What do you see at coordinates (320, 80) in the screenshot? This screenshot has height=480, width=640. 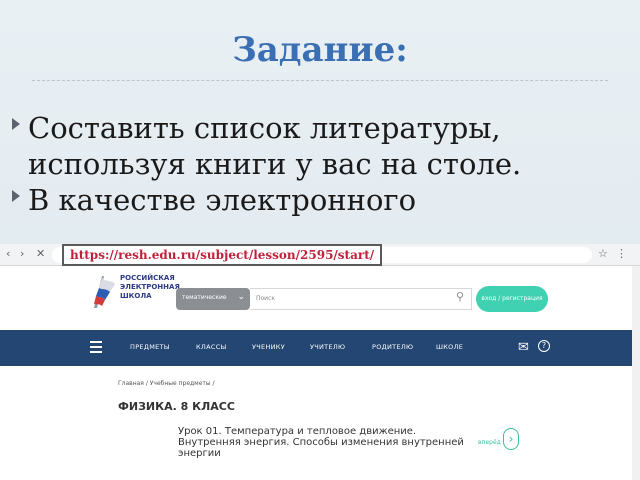 I see `title-divider` at bounding box center [320, 80].